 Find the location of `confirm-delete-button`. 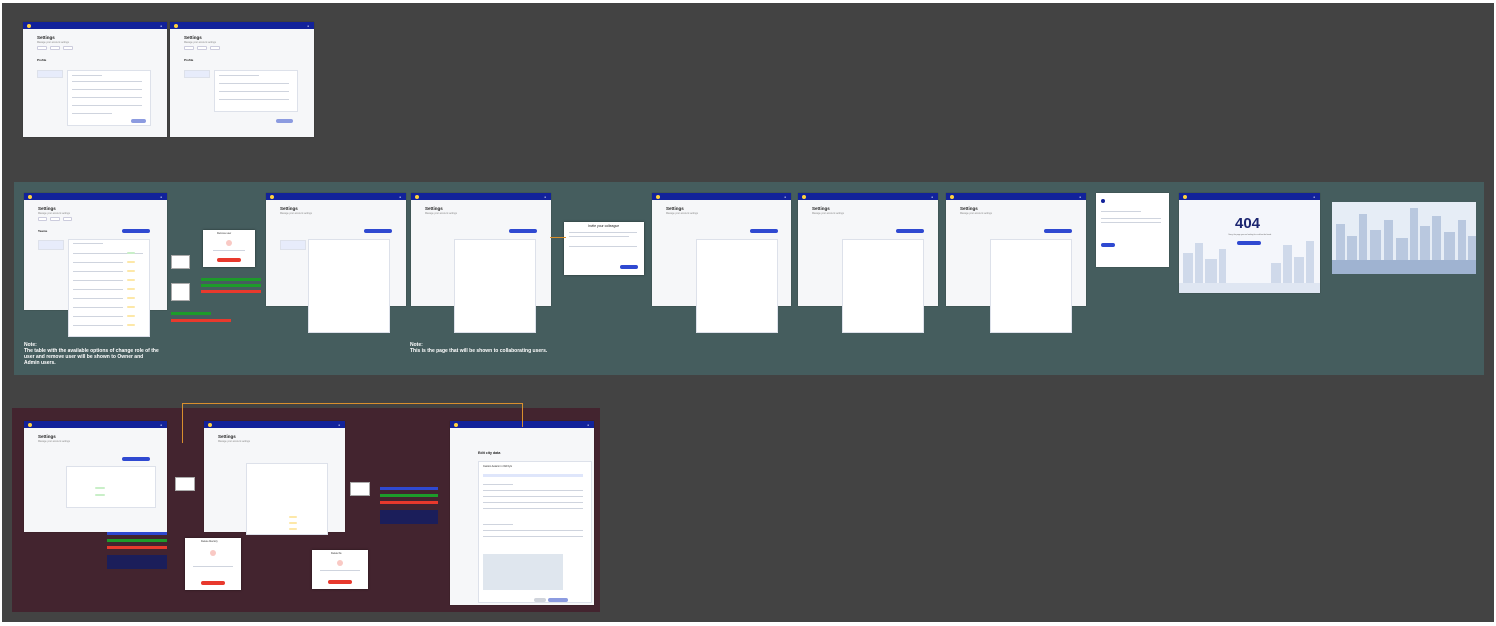

confirm-delete-button is located at coordinates (213, 583).